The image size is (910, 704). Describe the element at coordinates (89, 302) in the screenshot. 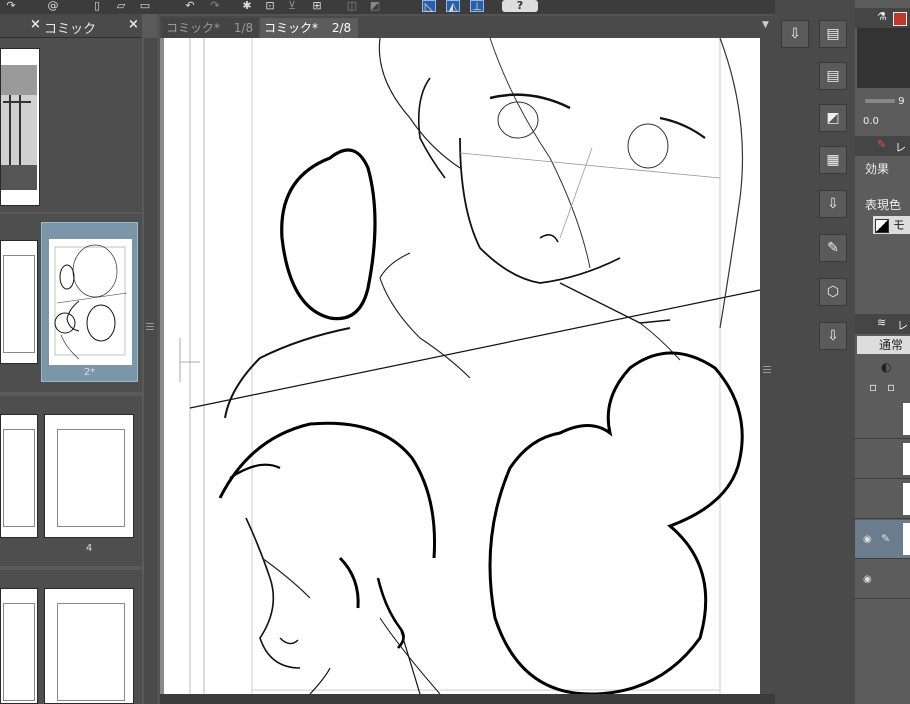

I see `page-thumbnail-2-selected: 2*` at that location.